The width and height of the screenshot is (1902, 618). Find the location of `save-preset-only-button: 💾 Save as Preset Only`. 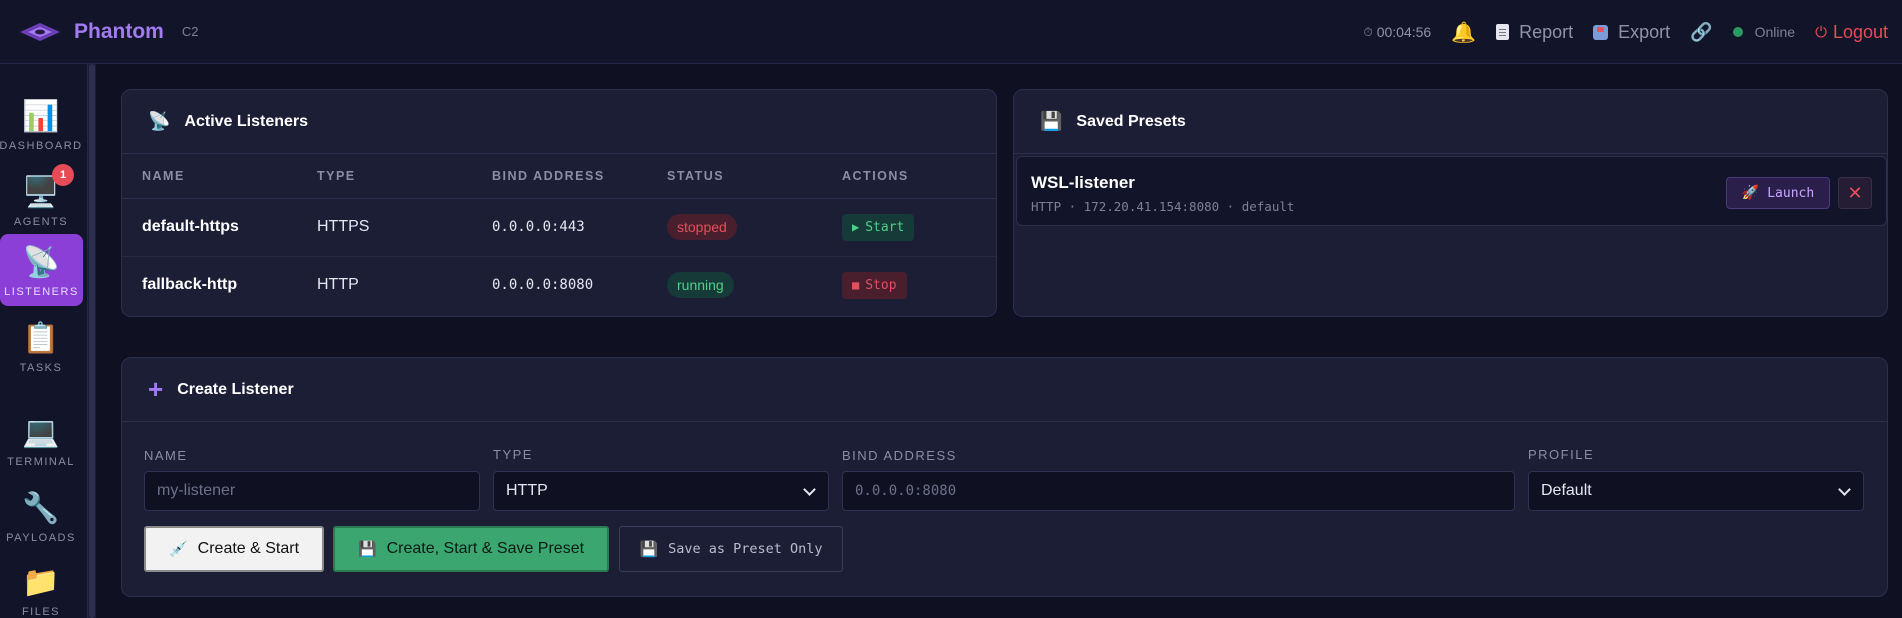

save-preset-only-button: 💾 Save as Preset Only is located at coordinates (731, 549).